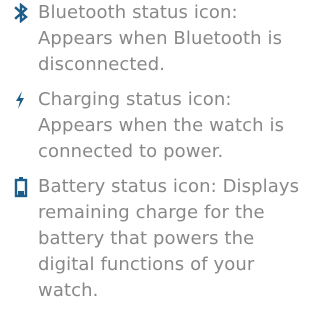  Describe the element at coordinates (24, 187) in the screenshot. I see `battery-icon` at that location.